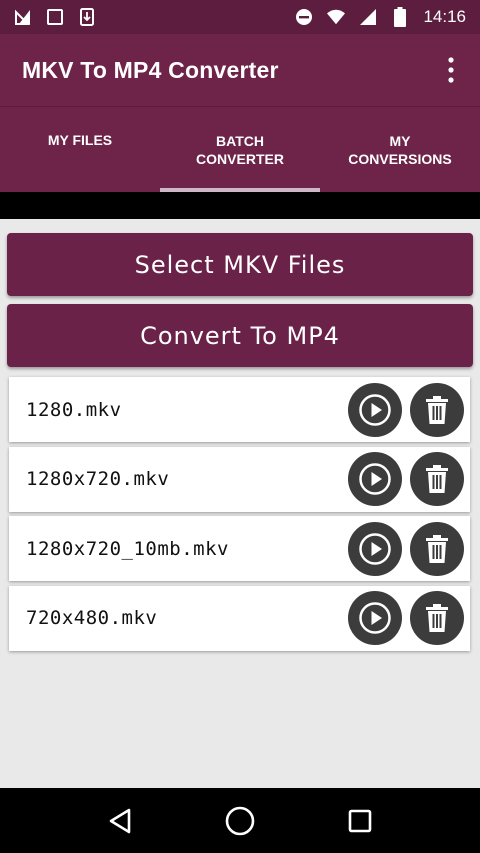 The height and width of the screenshot is (853, 480). Describe the element at coordinates (239, 548) in the screenshot. I see `list-item: 1280x720_10mb.mkv` at that location.